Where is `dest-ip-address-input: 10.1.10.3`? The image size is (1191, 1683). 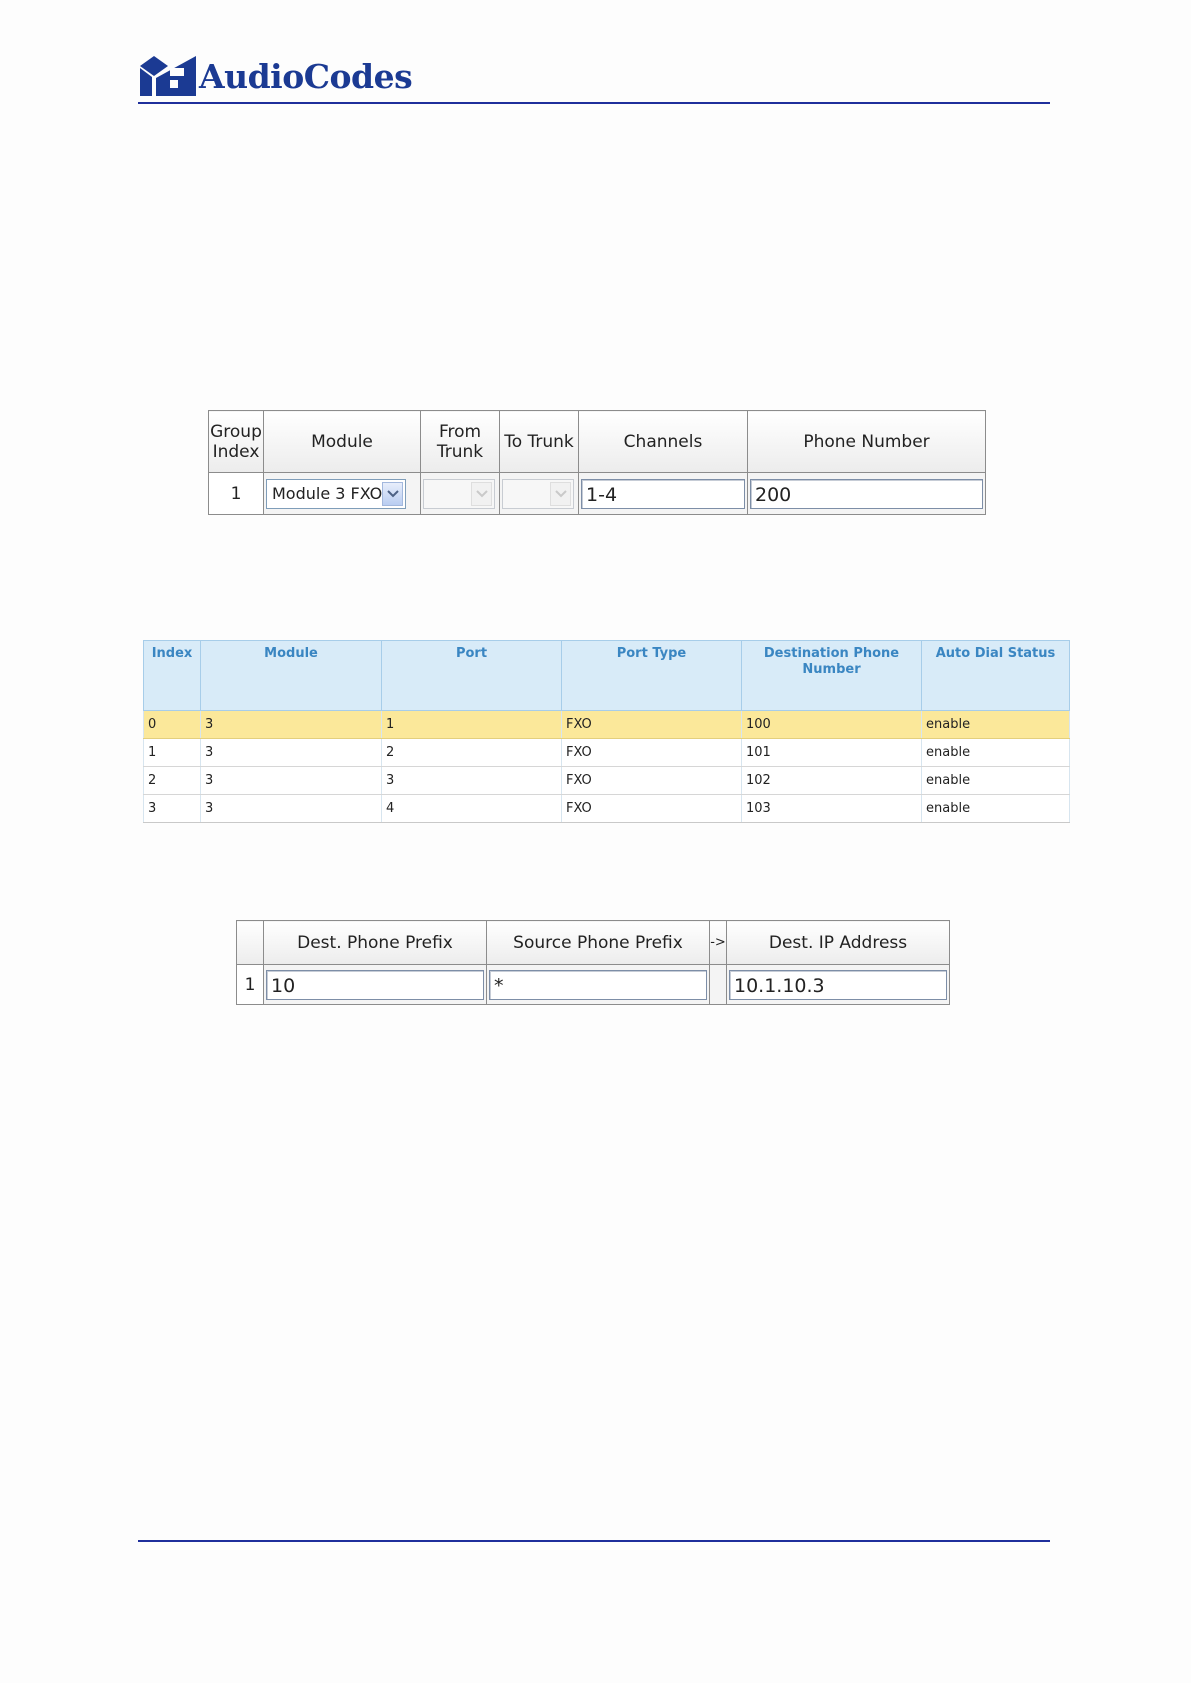
dest-ip-address-input: 10.1.10.3 is located at coordinates (838, 984).